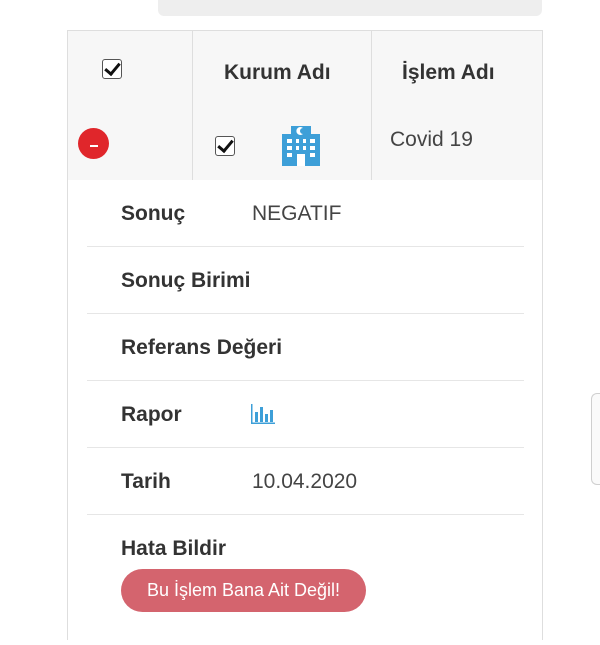  What do you see at coordinates (186, 280) in the screenshot?
I see `sonuc-birimi-label: Sonuç Birimi` at bounding box center [186, 280].